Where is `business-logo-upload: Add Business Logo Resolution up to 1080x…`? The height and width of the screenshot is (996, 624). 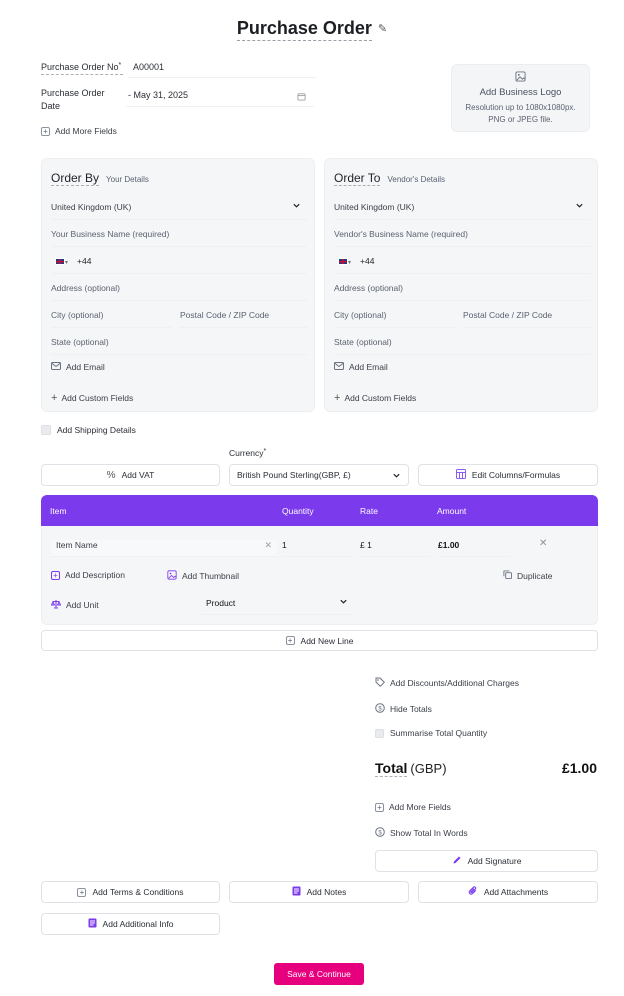
business-logo-upload: Add Business Logo Resolution up to 1080x… is located at coordinates (520, 98).